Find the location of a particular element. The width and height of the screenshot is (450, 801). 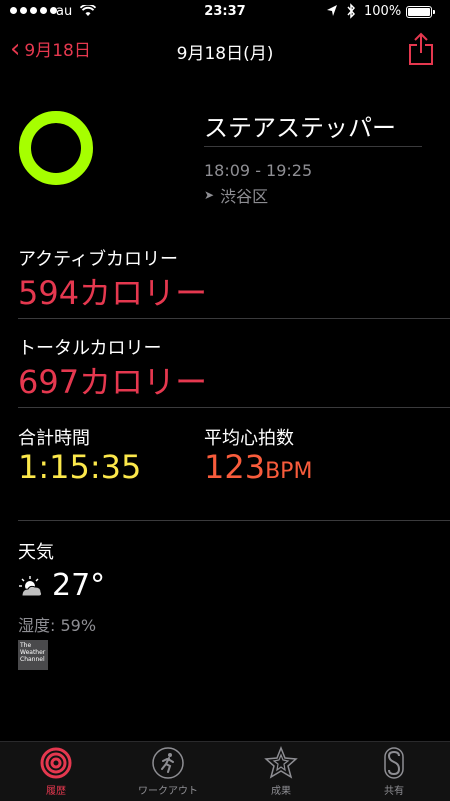

tab-achievements: 成果 is located at coordinates (281, 771).